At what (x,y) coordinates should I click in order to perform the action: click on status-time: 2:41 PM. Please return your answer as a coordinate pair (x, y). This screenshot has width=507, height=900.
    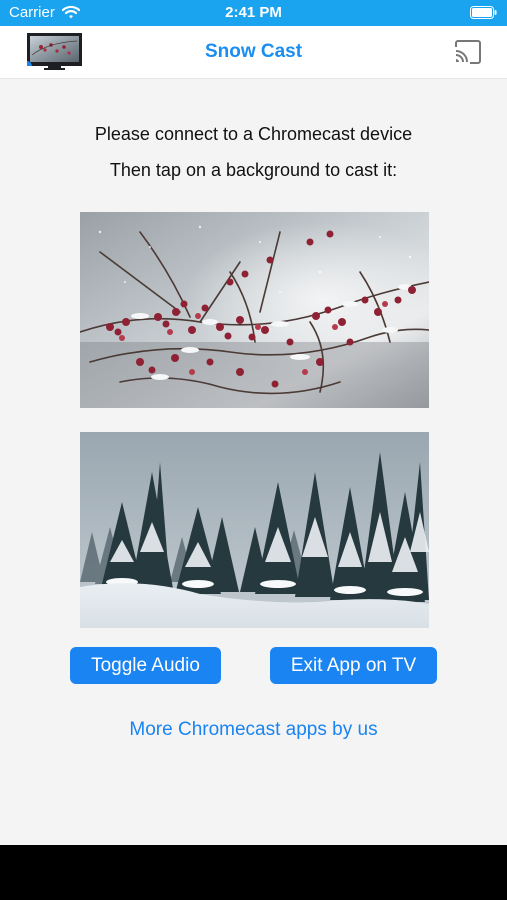
    Looking at the image, I should click on (253, 12).